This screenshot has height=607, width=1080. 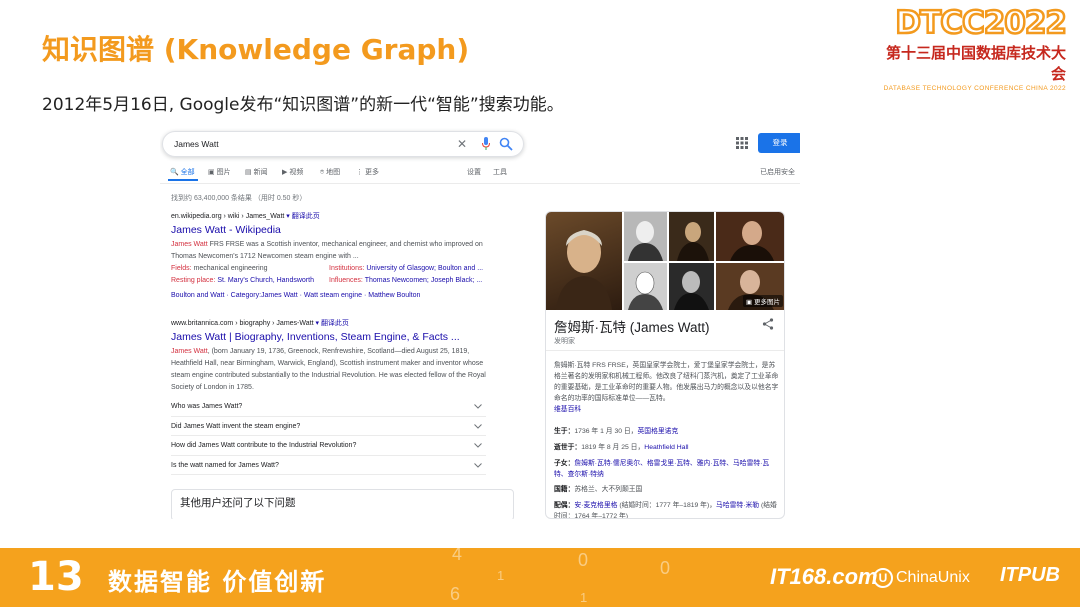 I want to click on chinaunix-logo: U ChinaUnix, so click(x=921, y=578).